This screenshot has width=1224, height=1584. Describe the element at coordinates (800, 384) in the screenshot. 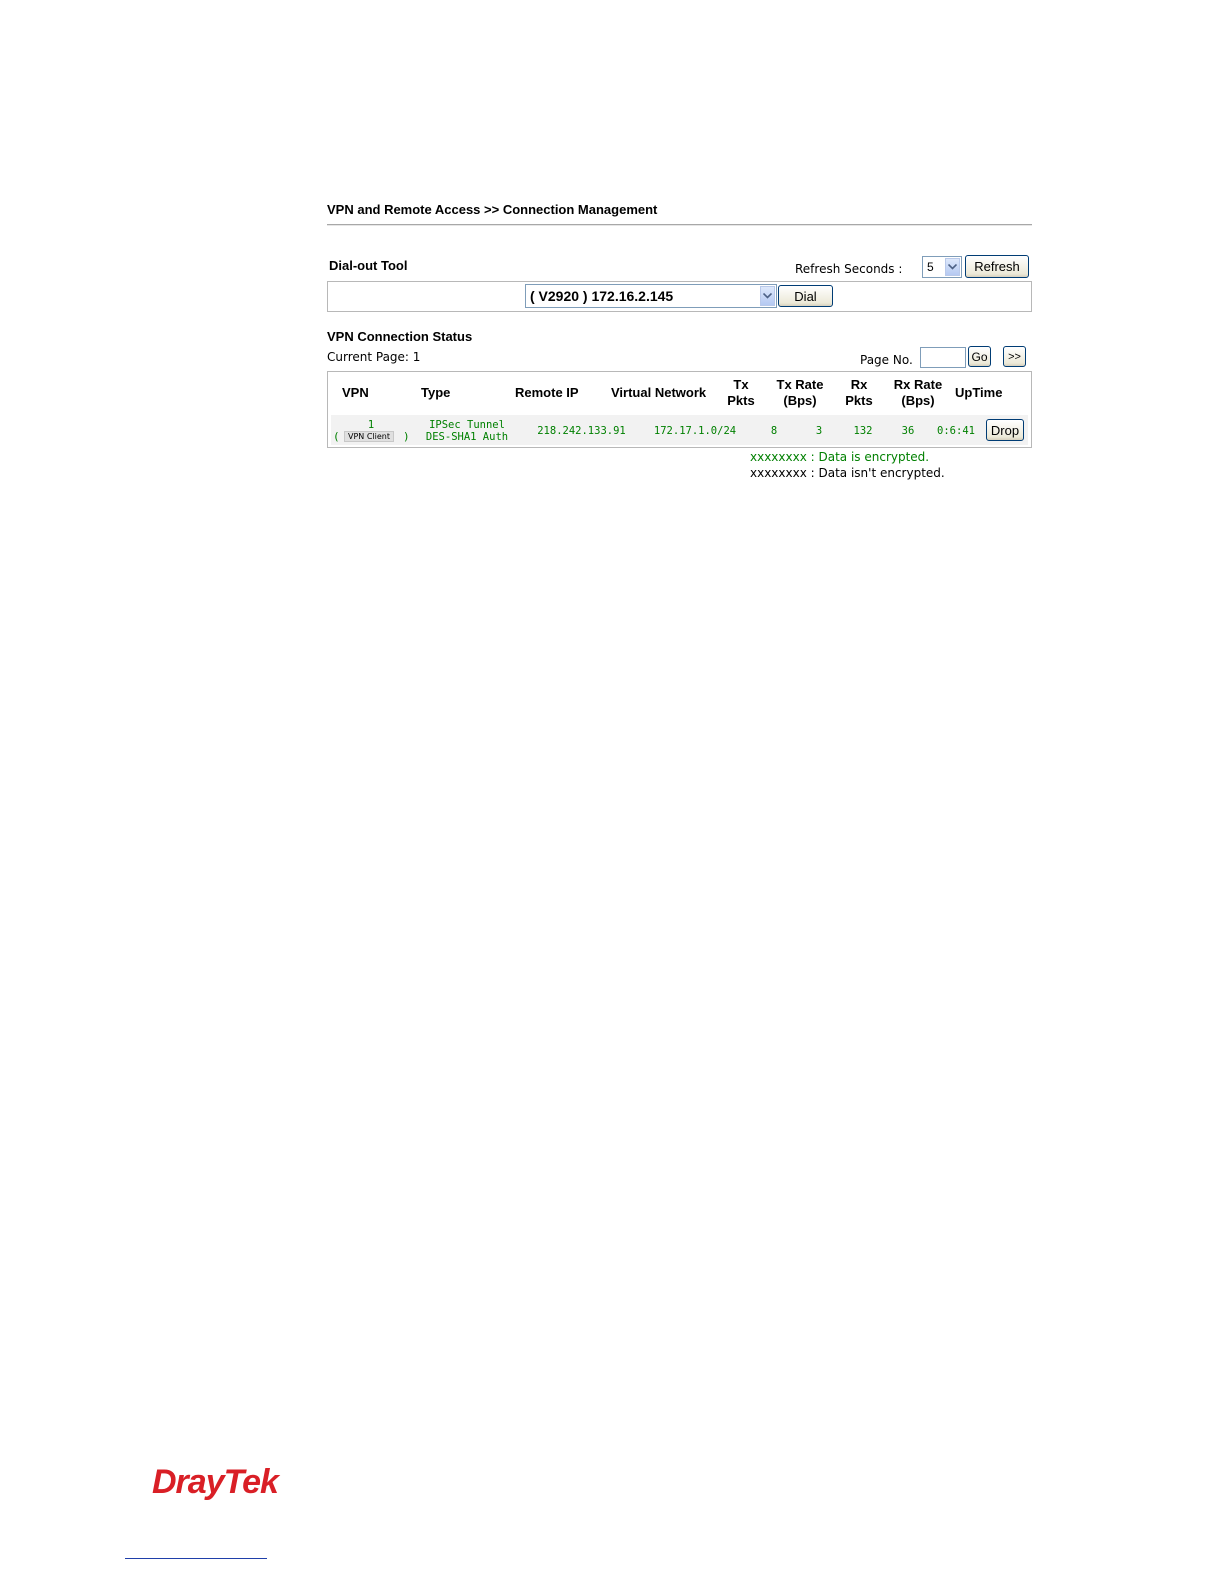

I see `header-tx-rate-line1: Tx Rate` at that location.